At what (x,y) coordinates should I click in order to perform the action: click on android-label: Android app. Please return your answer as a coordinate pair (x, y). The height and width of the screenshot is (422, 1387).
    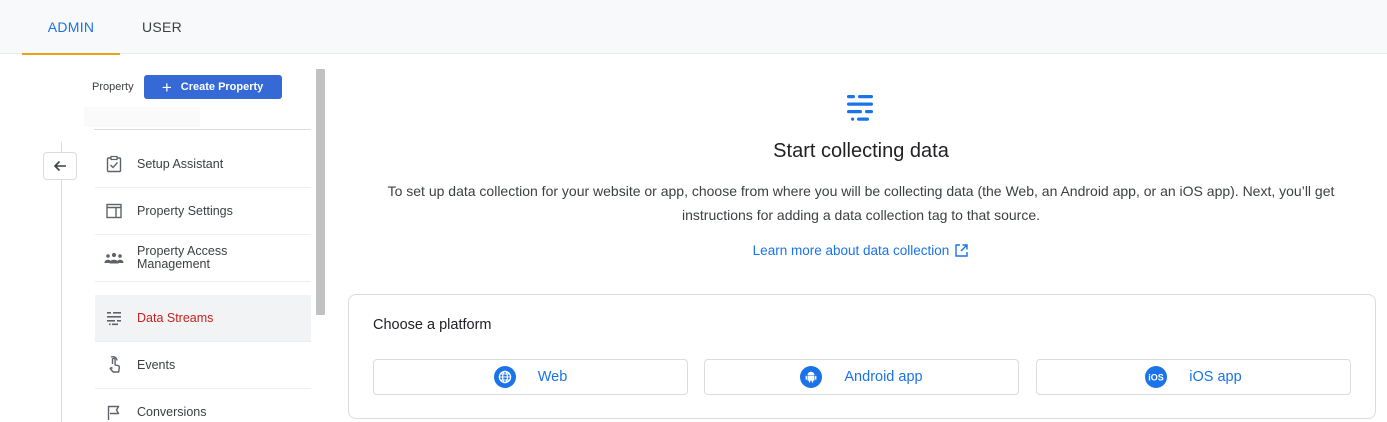
    Looking at the image, I should click on (883, 377).